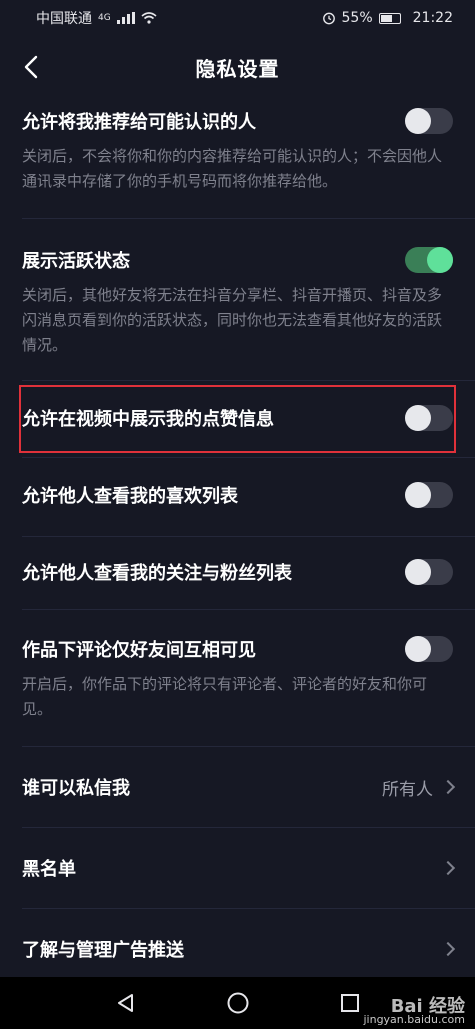 This screenshot has width=475, height=1029. What do you see at coordinates (126, 1003) in the screenshot?
I see `back-triangle-icon` at bounding box center [126, 1003].